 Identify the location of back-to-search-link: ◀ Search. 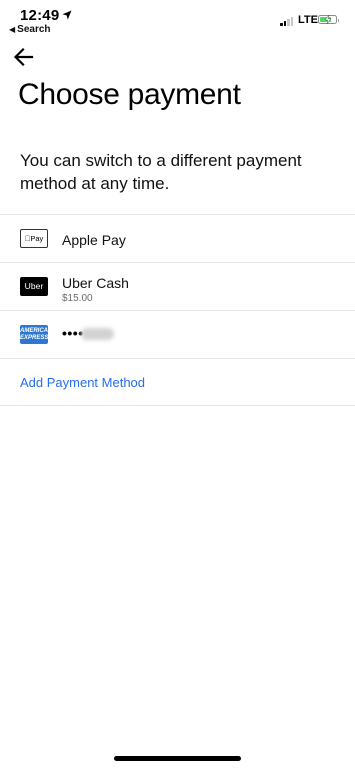
(30, 29).